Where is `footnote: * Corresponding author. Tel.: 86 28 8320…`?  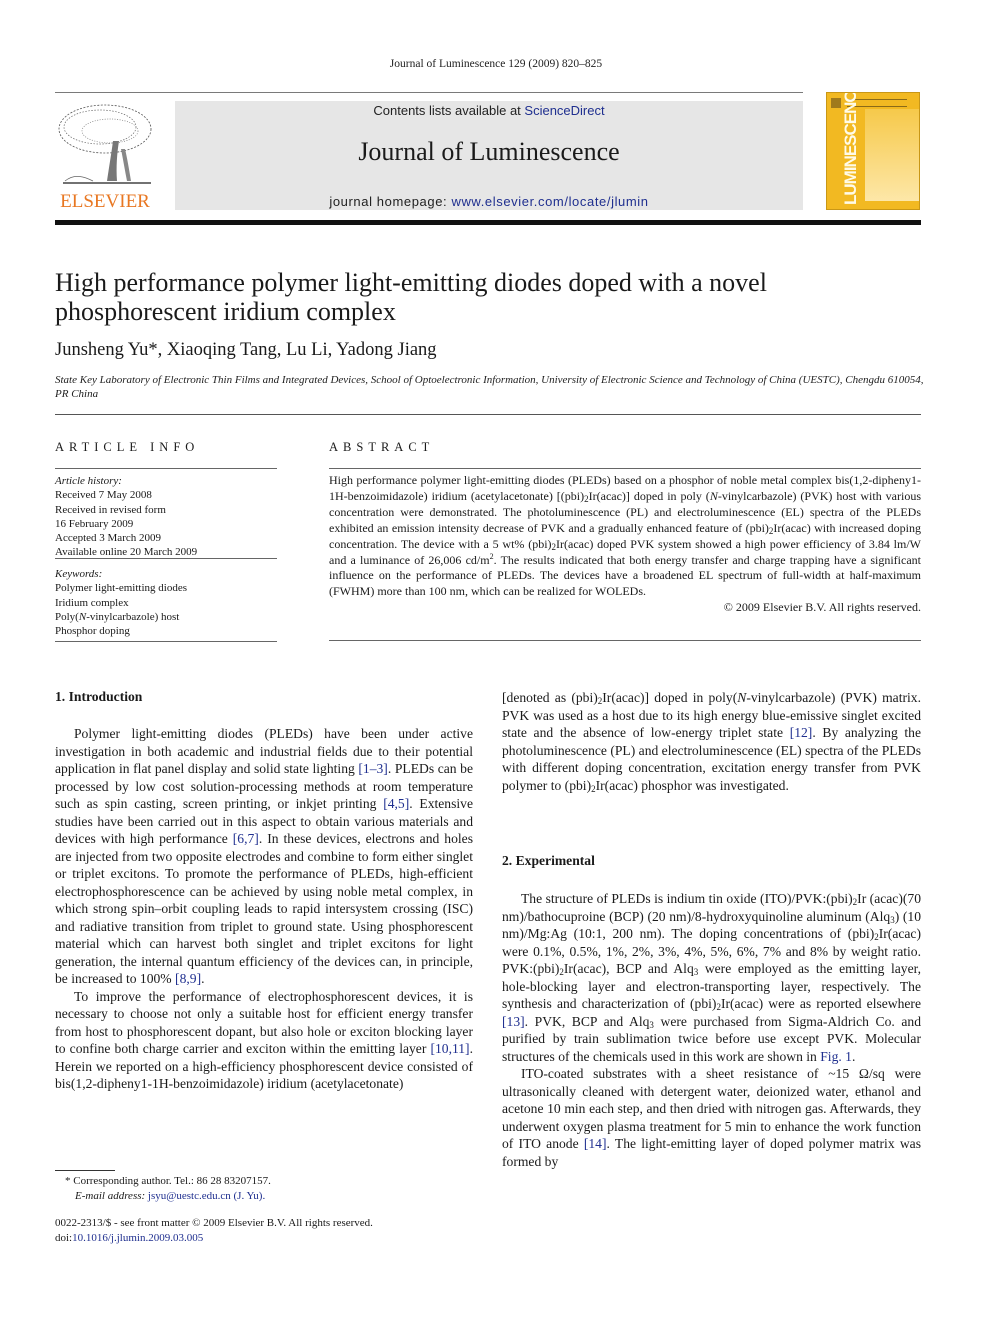
footnote: * Corresponding author. Tel.: 86 28 8320… is located at coordinates (265, 1188).